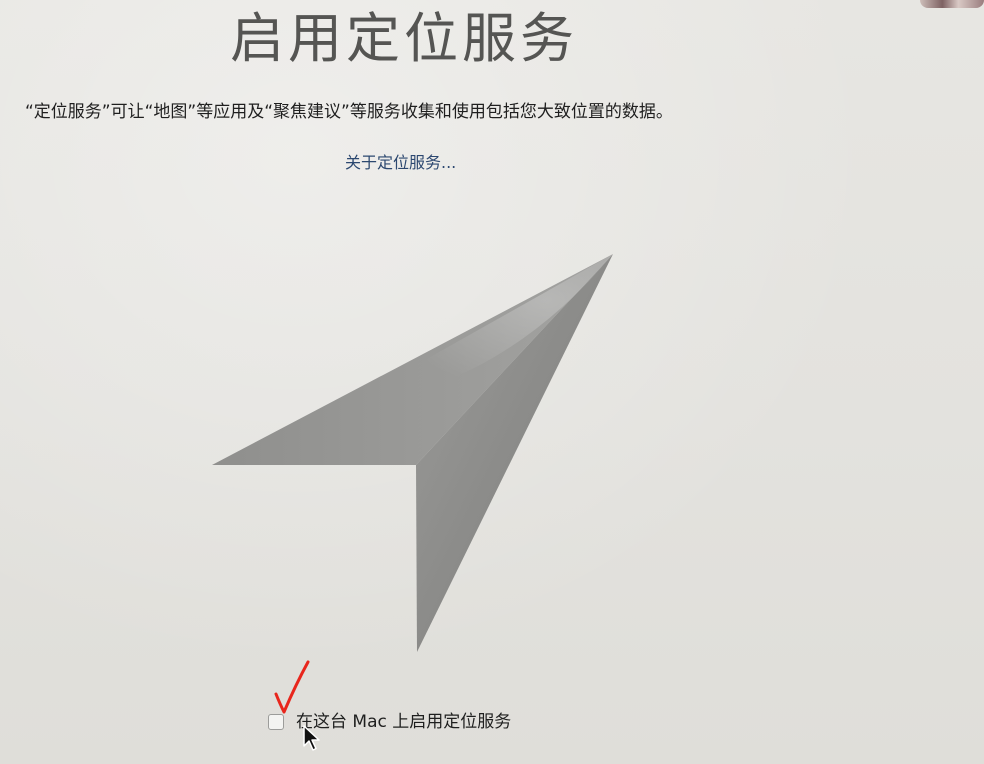 The height and width of the screenshot is (764, 984). I want to click on mouse-pointer-icon, so click(311, 738).